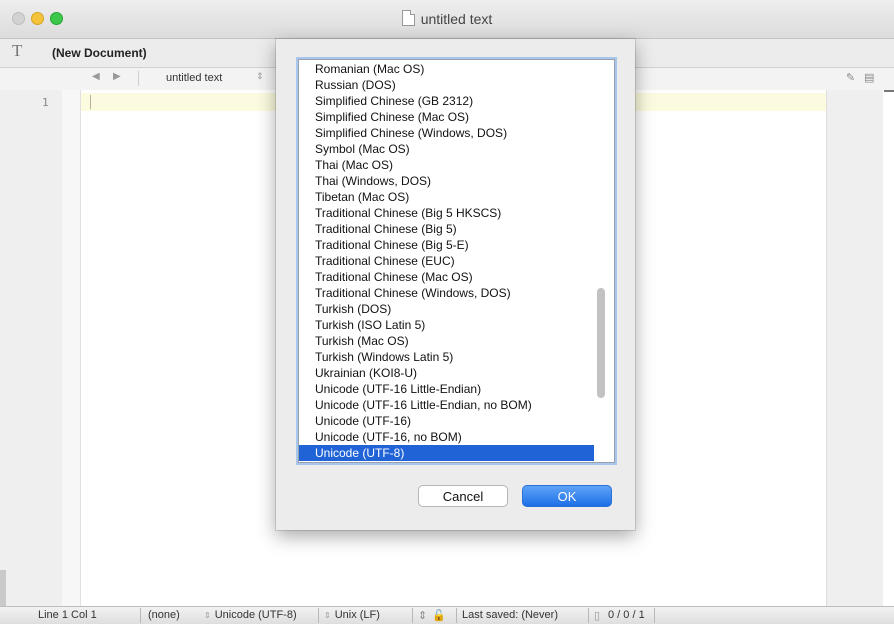  I want to click on encoding-list-item: Traditional Chinese (Big 5-E), so click(446, 245).